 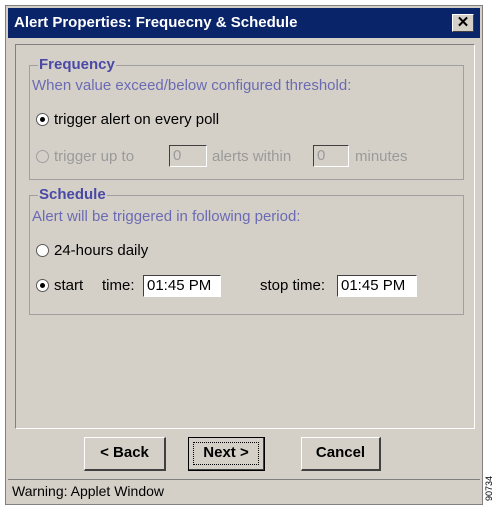 I want to click on daily-radio, so click(x=42, y=250).